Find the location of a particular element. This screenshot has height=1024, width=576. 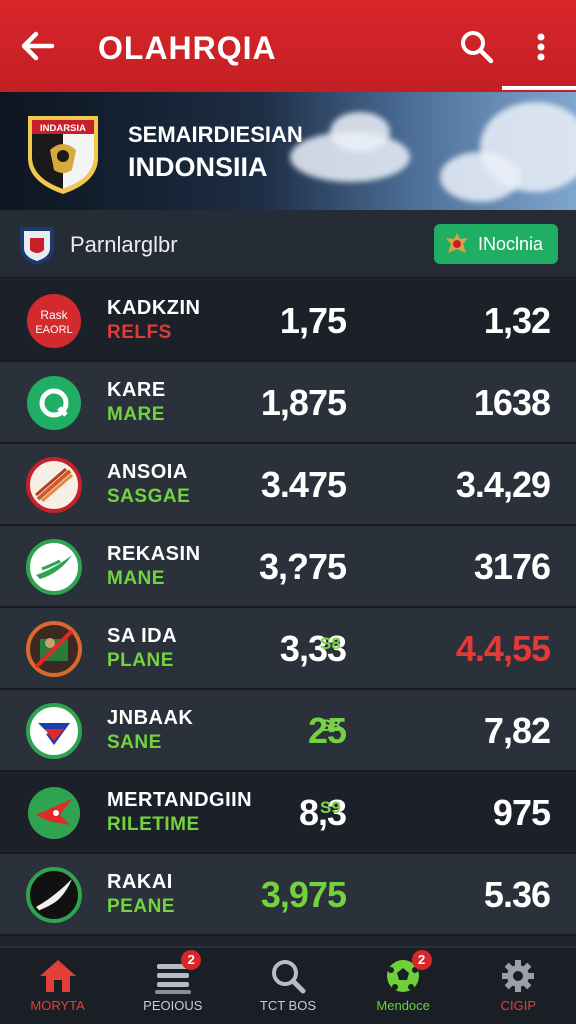

match-row: KARE MARE 1,875 1638 is located at coordinates (288, 403).